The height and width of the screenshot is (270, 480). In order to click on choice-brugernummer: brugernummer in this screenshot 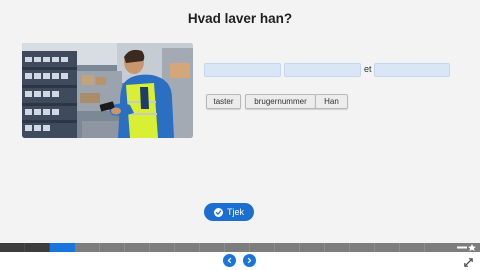, I will do `click(280, 101)`.